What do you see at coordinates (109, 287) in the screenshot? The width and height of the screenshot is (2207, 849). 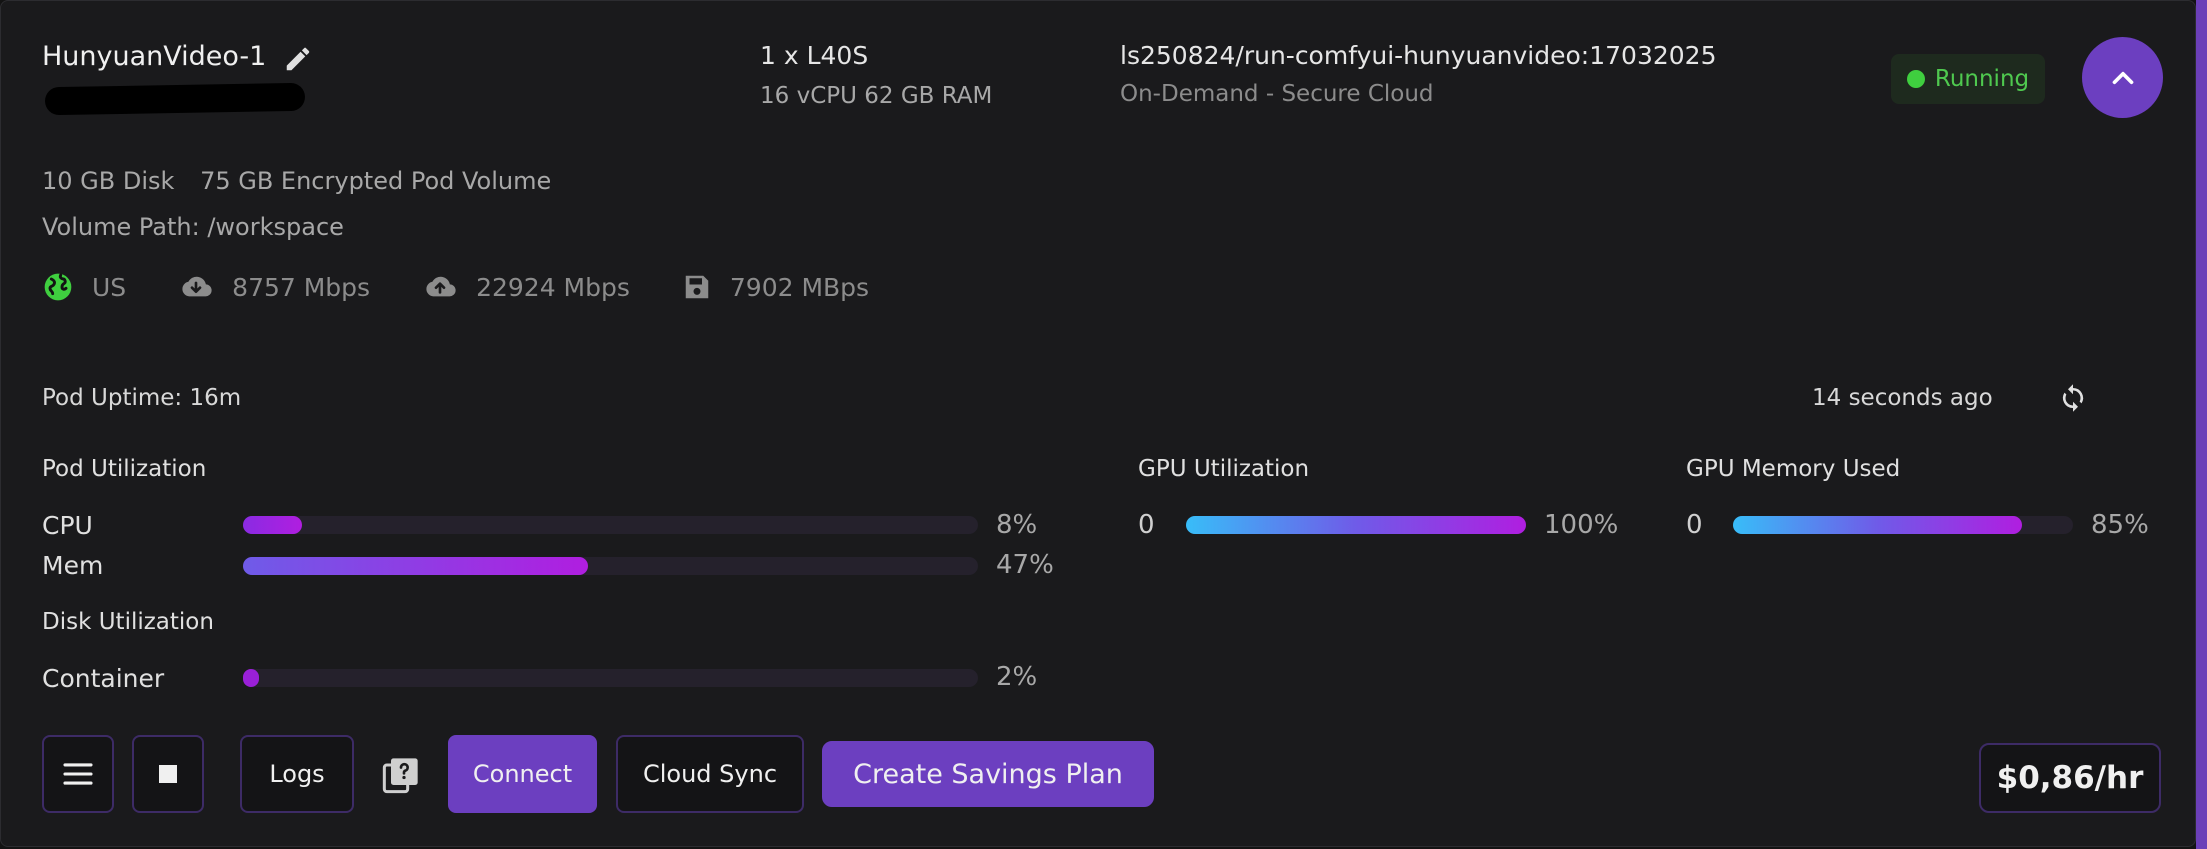 I see `region: US` at bounding box center [109, 287].